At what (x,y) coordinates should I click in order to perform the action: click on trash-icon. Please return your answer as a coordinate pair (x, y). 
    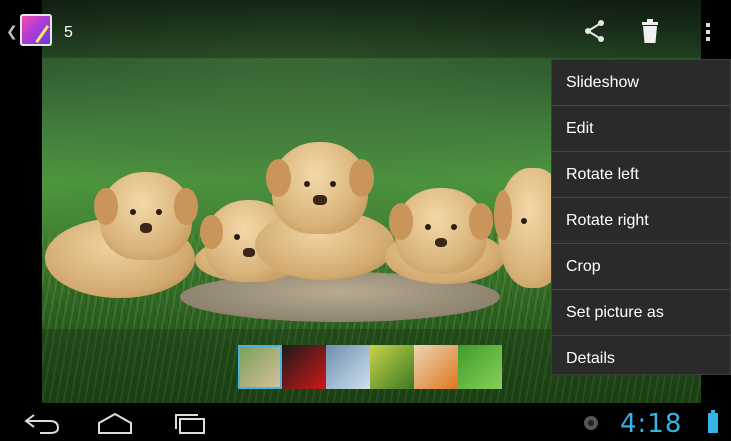
    Looking at the image, I should click on (650, 31).